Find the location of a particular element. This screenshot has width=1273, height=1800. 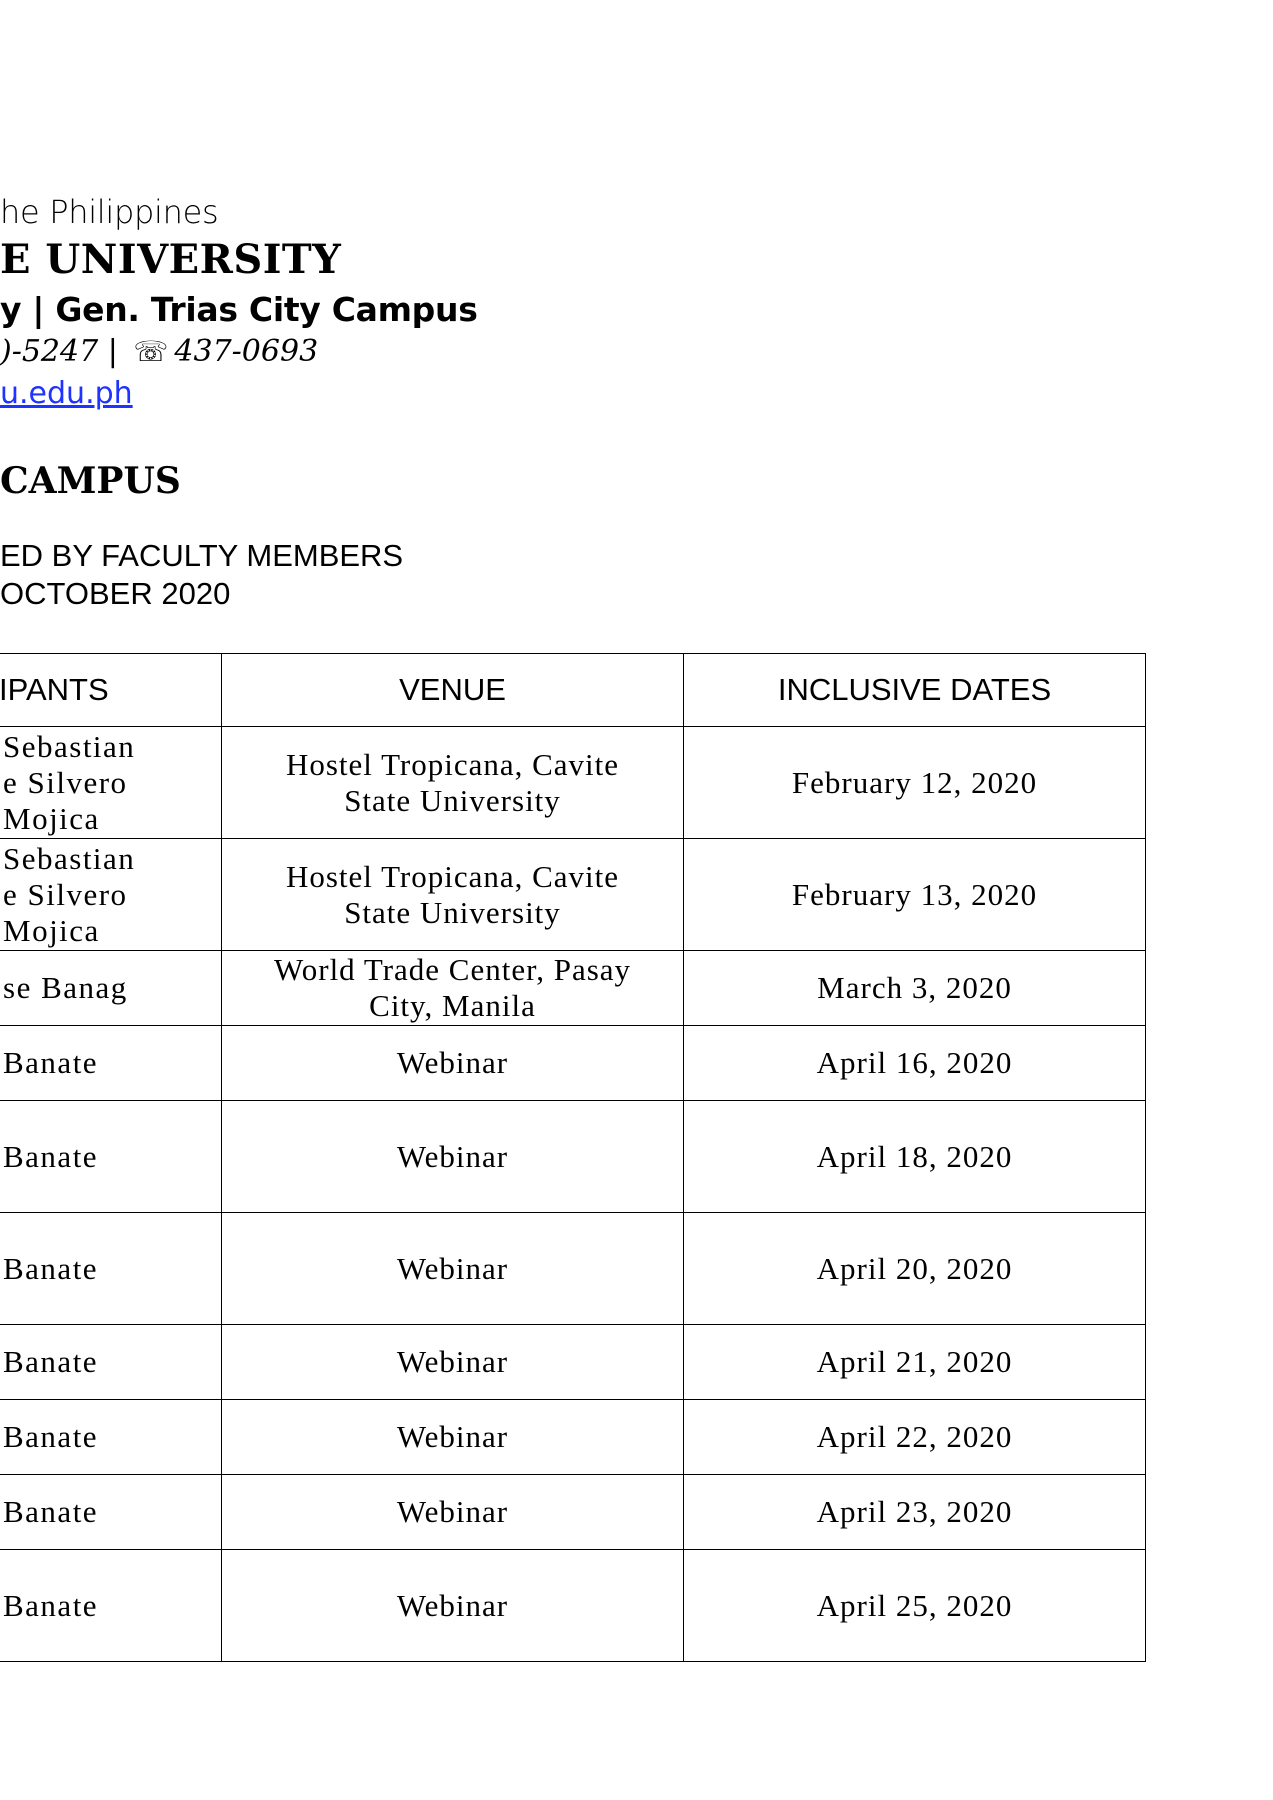

university-name: E UNIVERSITY is located at coordinates (171, 259).